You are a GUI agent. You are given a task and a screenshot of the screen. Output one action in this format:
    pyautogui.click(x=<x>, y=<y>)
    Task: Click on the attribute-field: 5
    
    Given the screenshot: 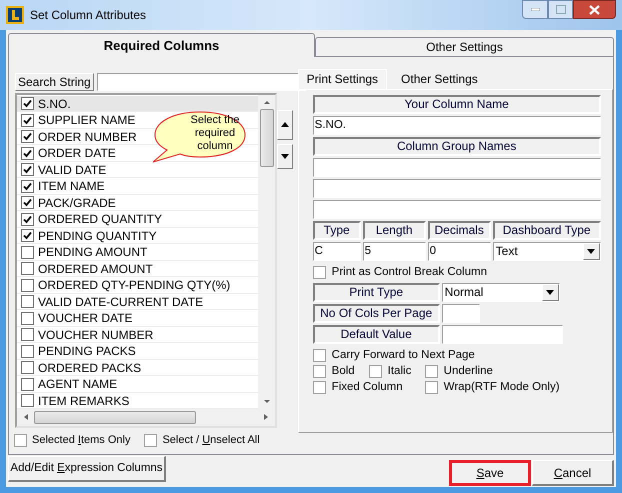 What is the action you would take?
    pyautogui.click(x=394, y=251)
    